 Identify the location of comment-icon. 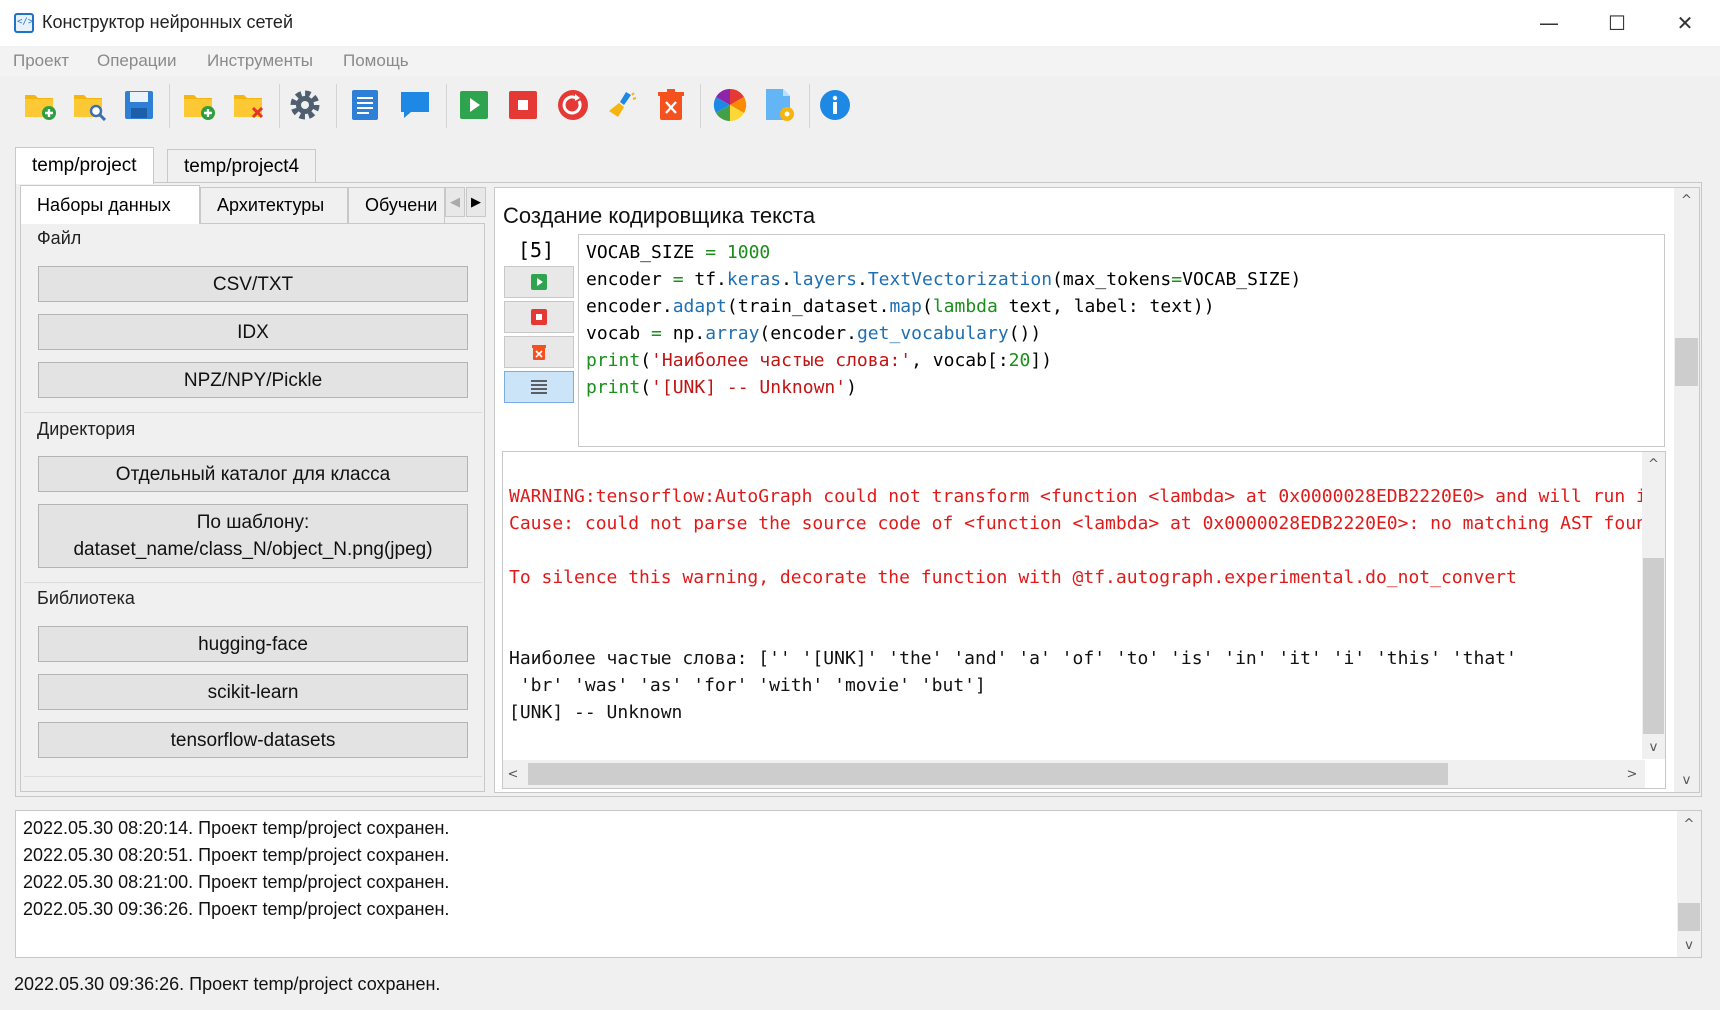
(415, 105).